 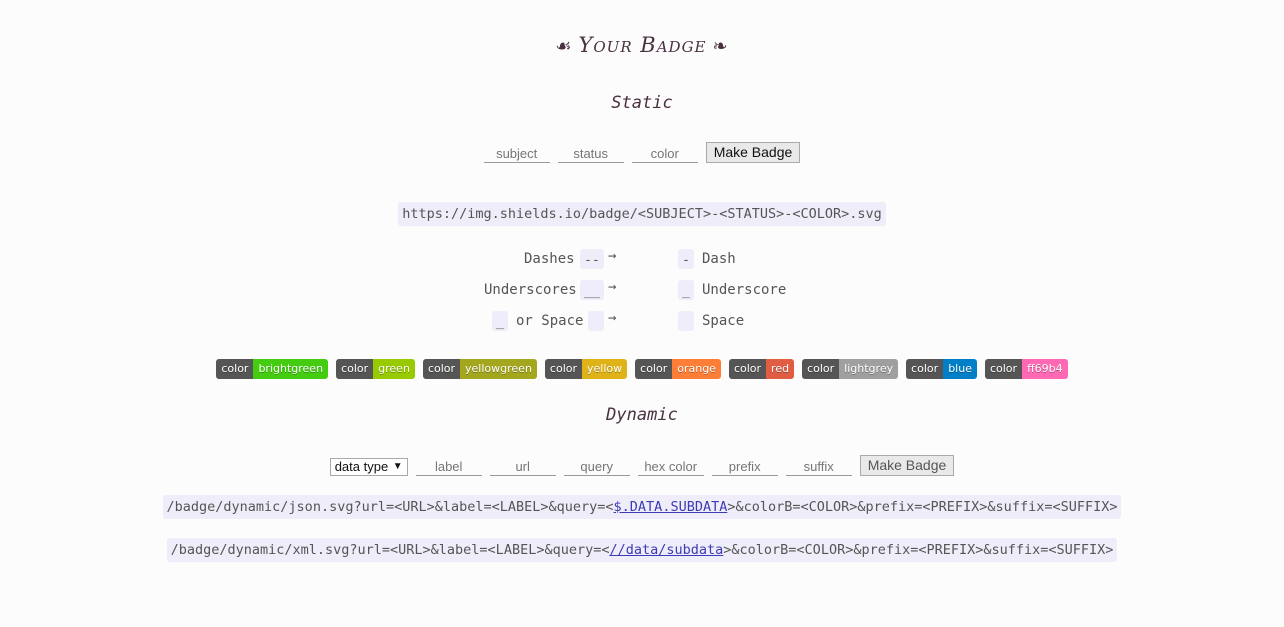 I want to click on dynamic-form: data type▼ Make Badge, so click(x=642, y=465).